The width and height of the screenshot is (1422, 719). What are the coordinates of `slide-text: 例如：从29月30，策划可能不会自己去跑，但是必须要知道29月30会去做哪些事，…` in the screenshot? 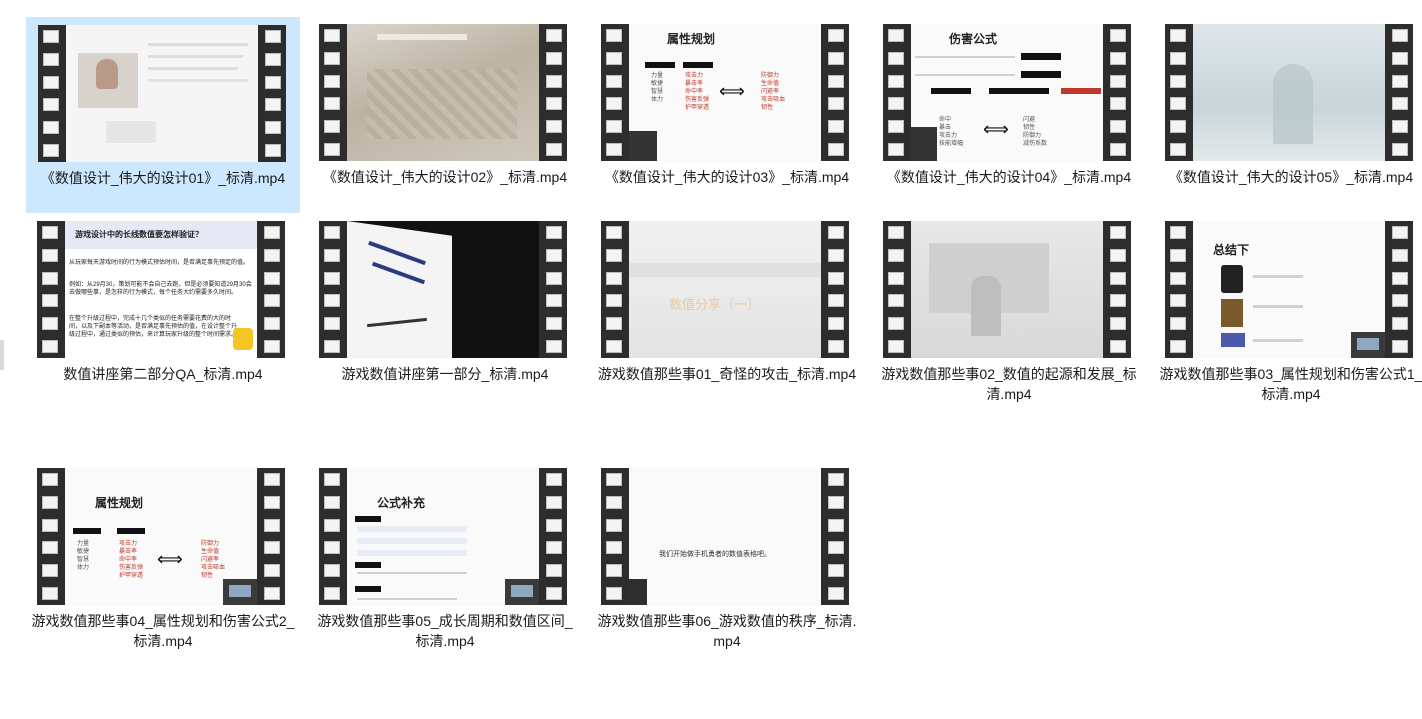 It's located at (160, 289).